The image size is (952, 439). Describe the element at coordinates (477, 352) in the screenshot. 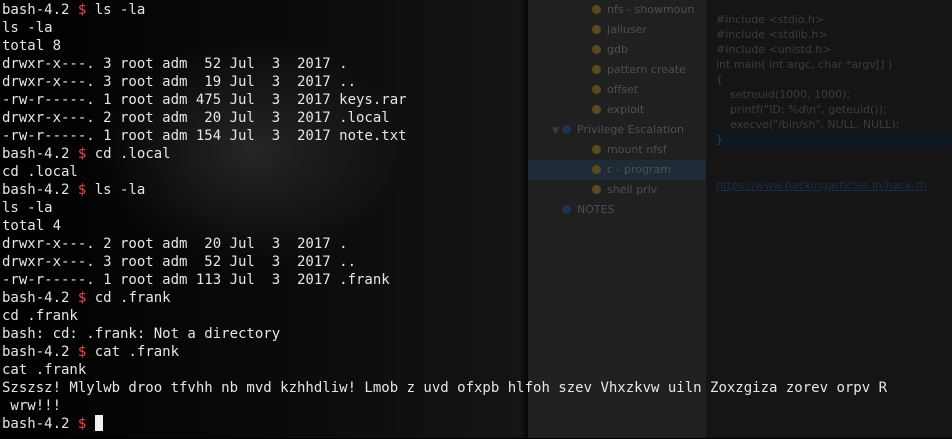

I see `terminal-prompt-line: bash-4.2 $ cat .frank` at that location.